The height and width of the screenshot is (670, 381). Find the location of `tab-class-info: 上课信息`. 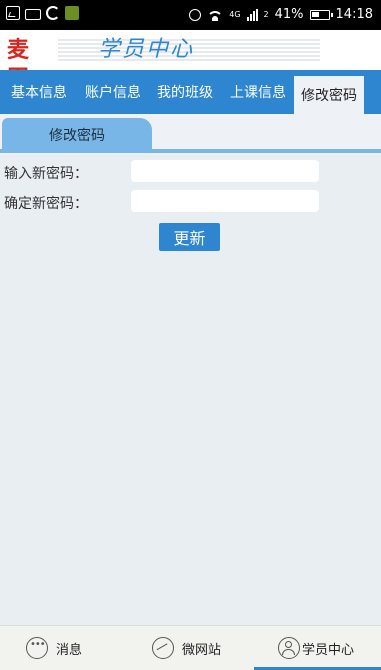

tab-class-info: 上课信息 is located at coordinates (258, 92).